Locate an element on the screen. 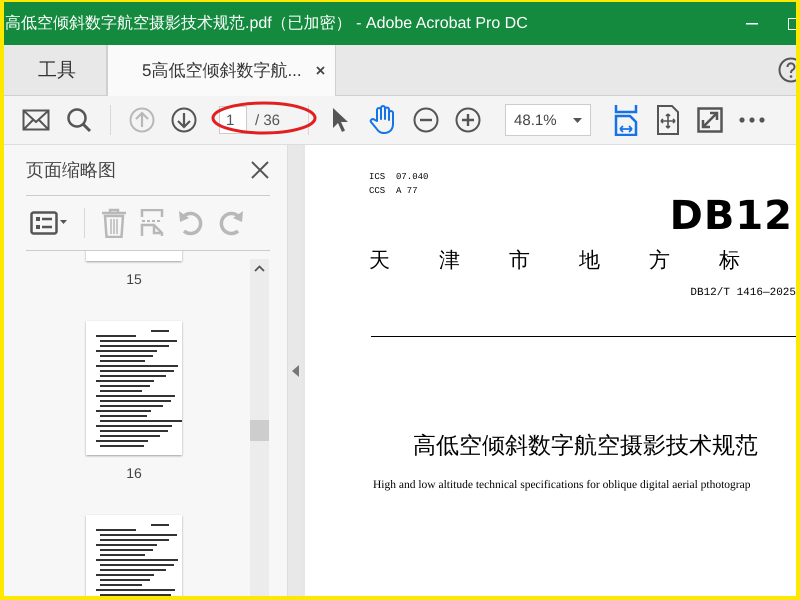  fit-page-button is located at coordinates (626, 120).